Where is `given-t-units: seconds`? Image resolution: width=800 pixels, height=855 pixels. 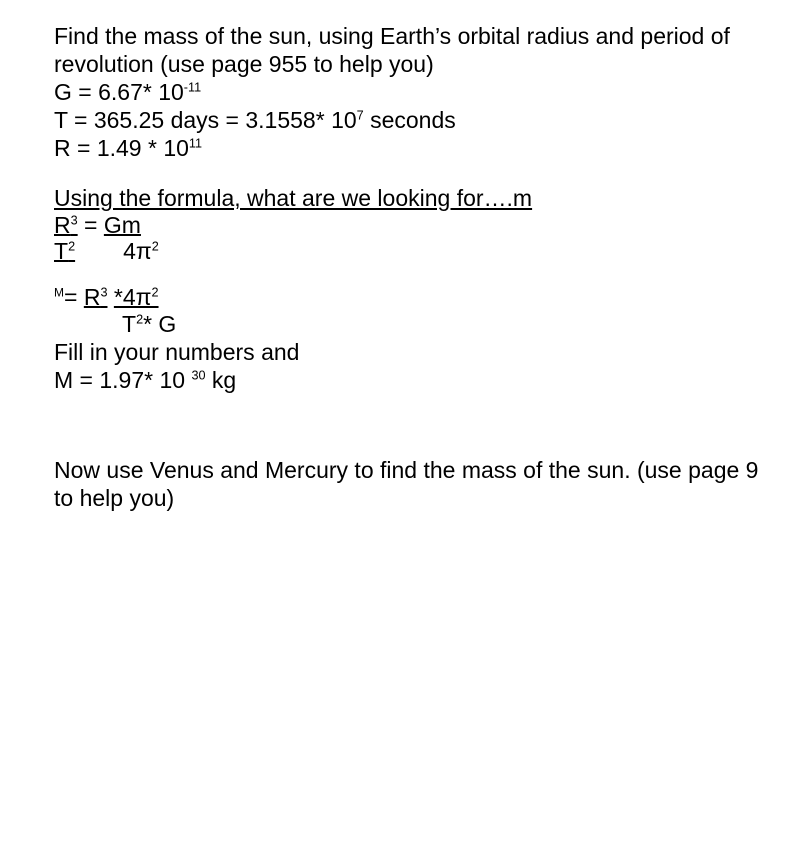 given-t-units: seconds is located at coordinates (409, 120).